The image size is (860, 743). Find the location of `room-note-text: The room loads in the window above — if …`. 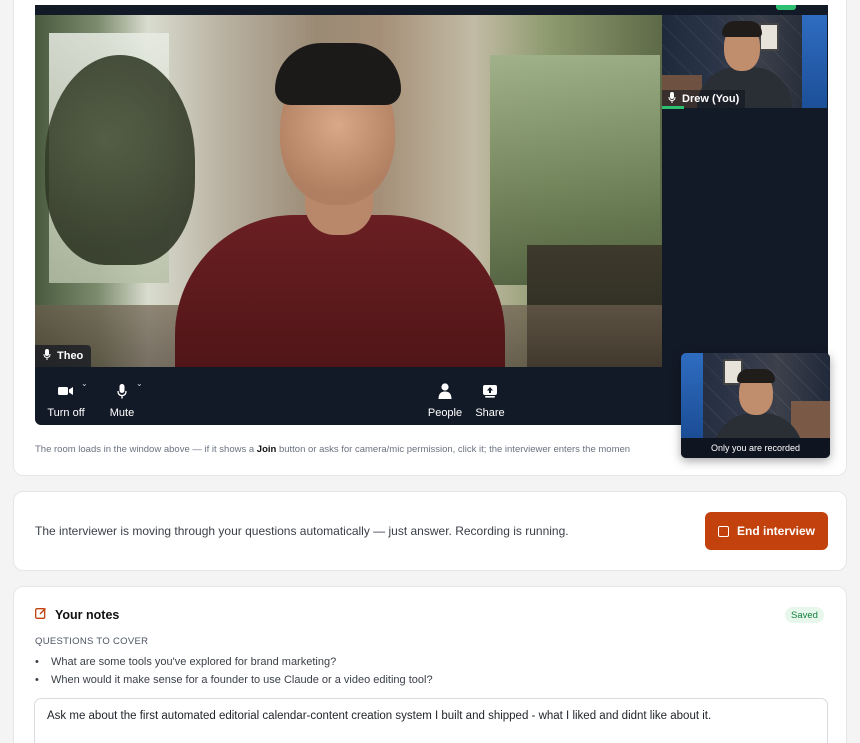

room-note-text: The room loads in the window above — if … is located at coordinates (146, 449).